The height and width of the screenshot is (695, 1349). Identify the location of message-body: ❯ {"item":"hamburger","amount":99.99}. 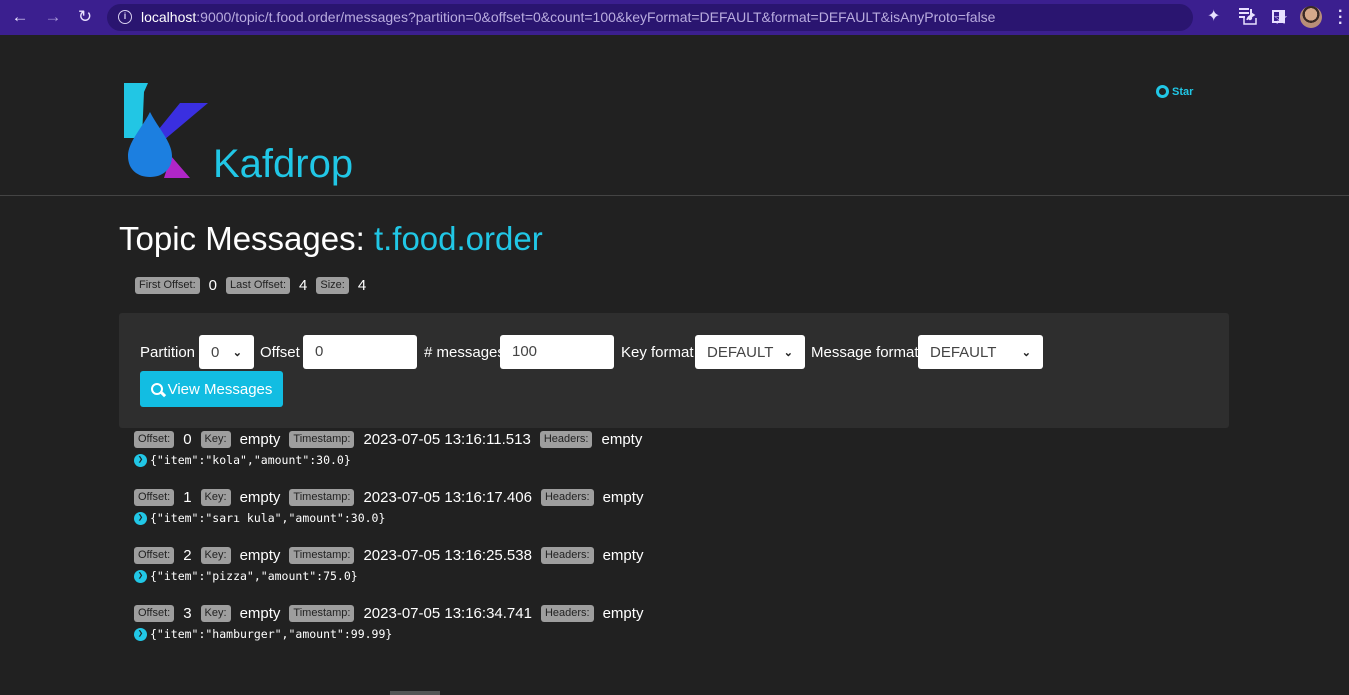
(391, 634).